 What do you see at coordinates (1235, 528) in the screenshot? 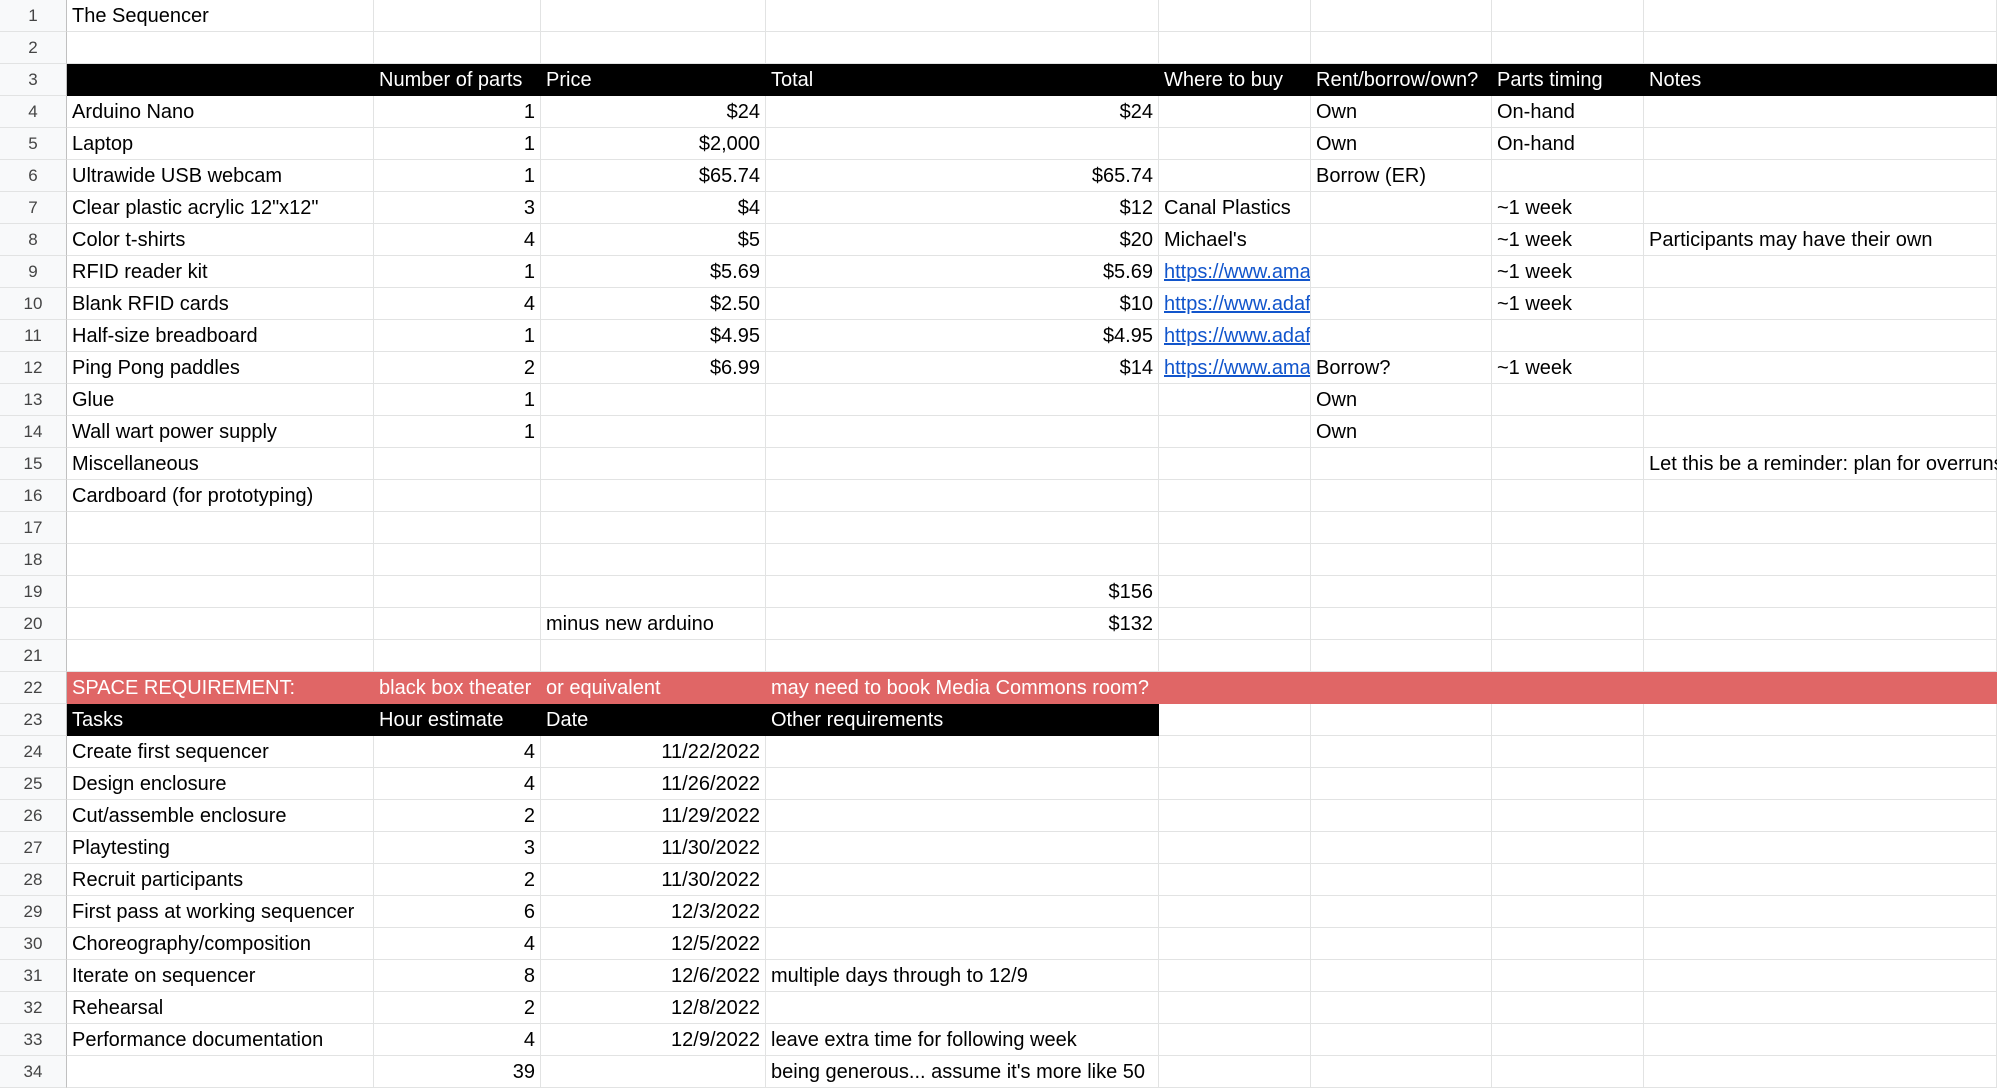
I see `cell-e17` at bounding box center [1235, 528].